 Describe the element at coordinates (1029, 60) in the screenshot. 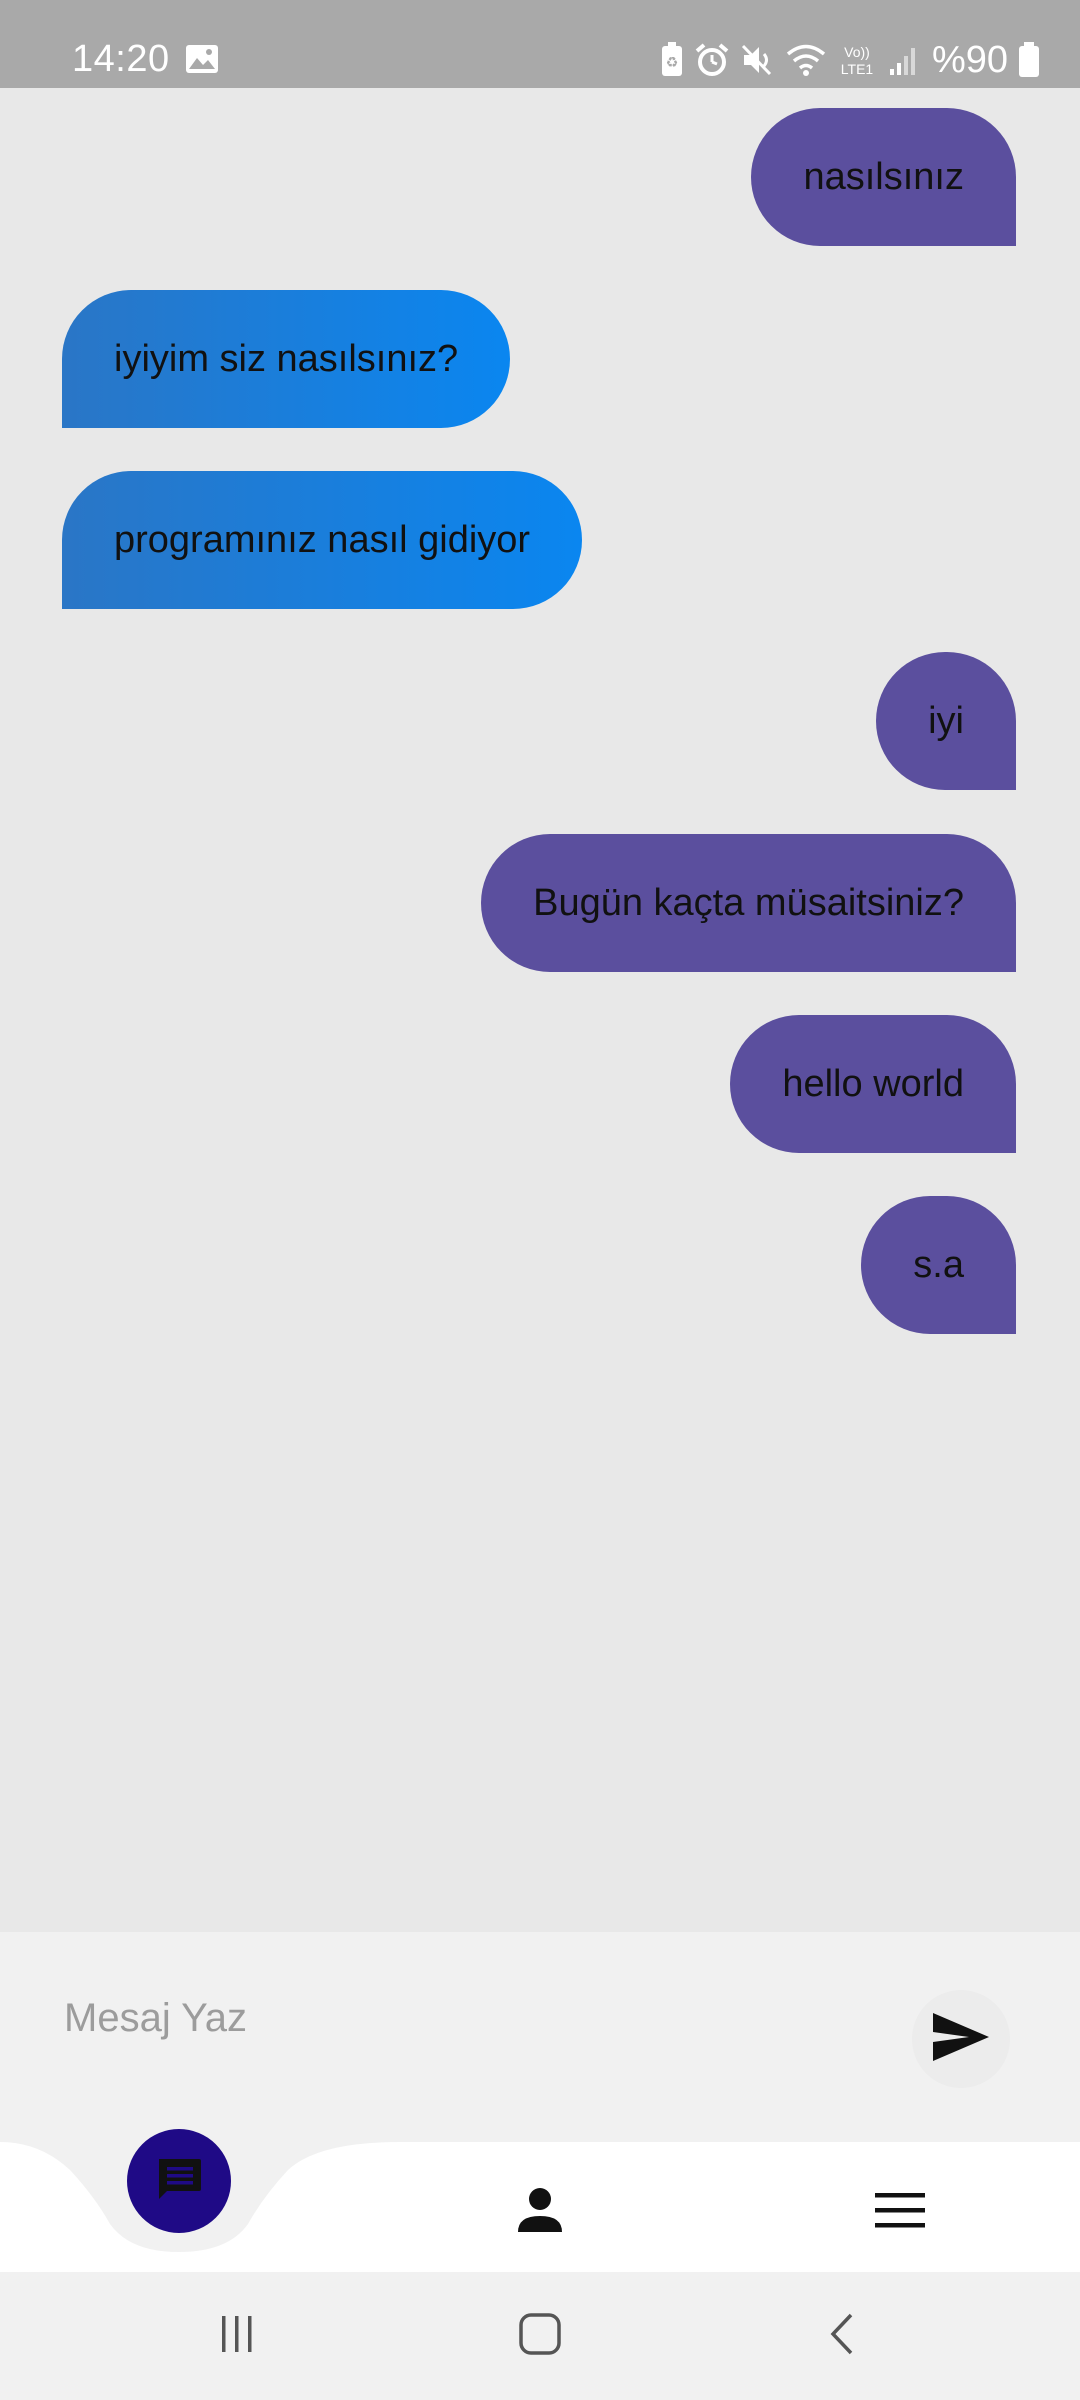

I see `battery-icon` at that location.